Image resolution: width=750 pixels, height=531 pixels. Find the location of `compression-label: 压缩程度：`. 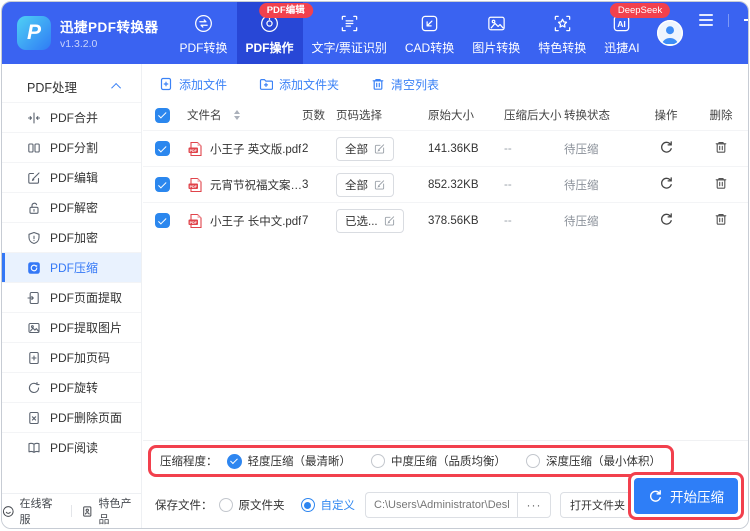

compression-label: 压缩程度： is located at coordinates (189, 462).